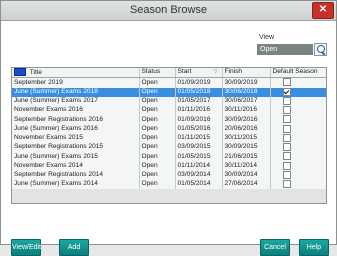  I want to click on cell-title: June (Summer) Exams 2015, so click(76, 157).